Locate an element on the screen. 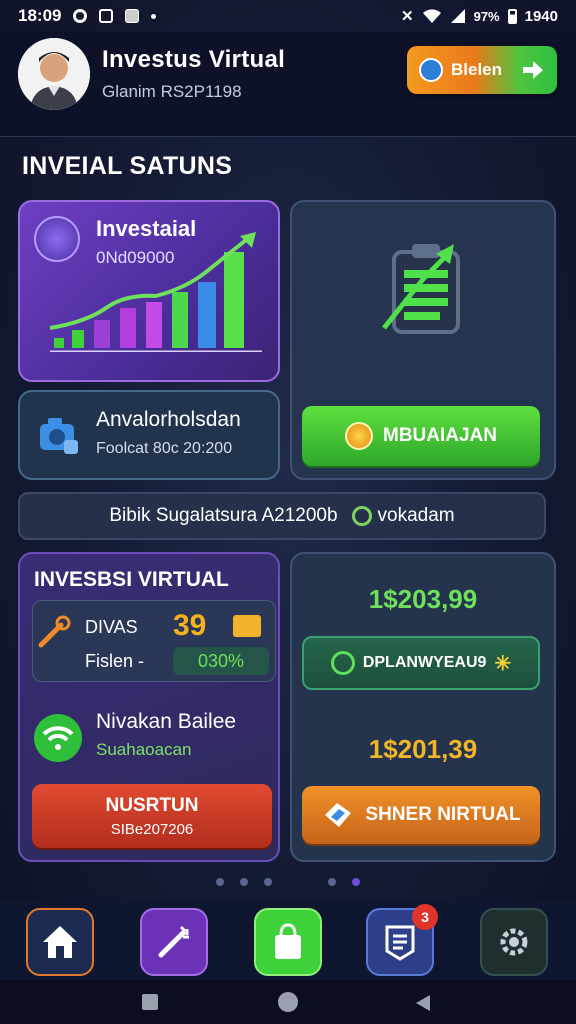 This screenshot has width=576, height=1024. analytics-card-title: Anvalorholsdan is located at coordinates (168, 419).